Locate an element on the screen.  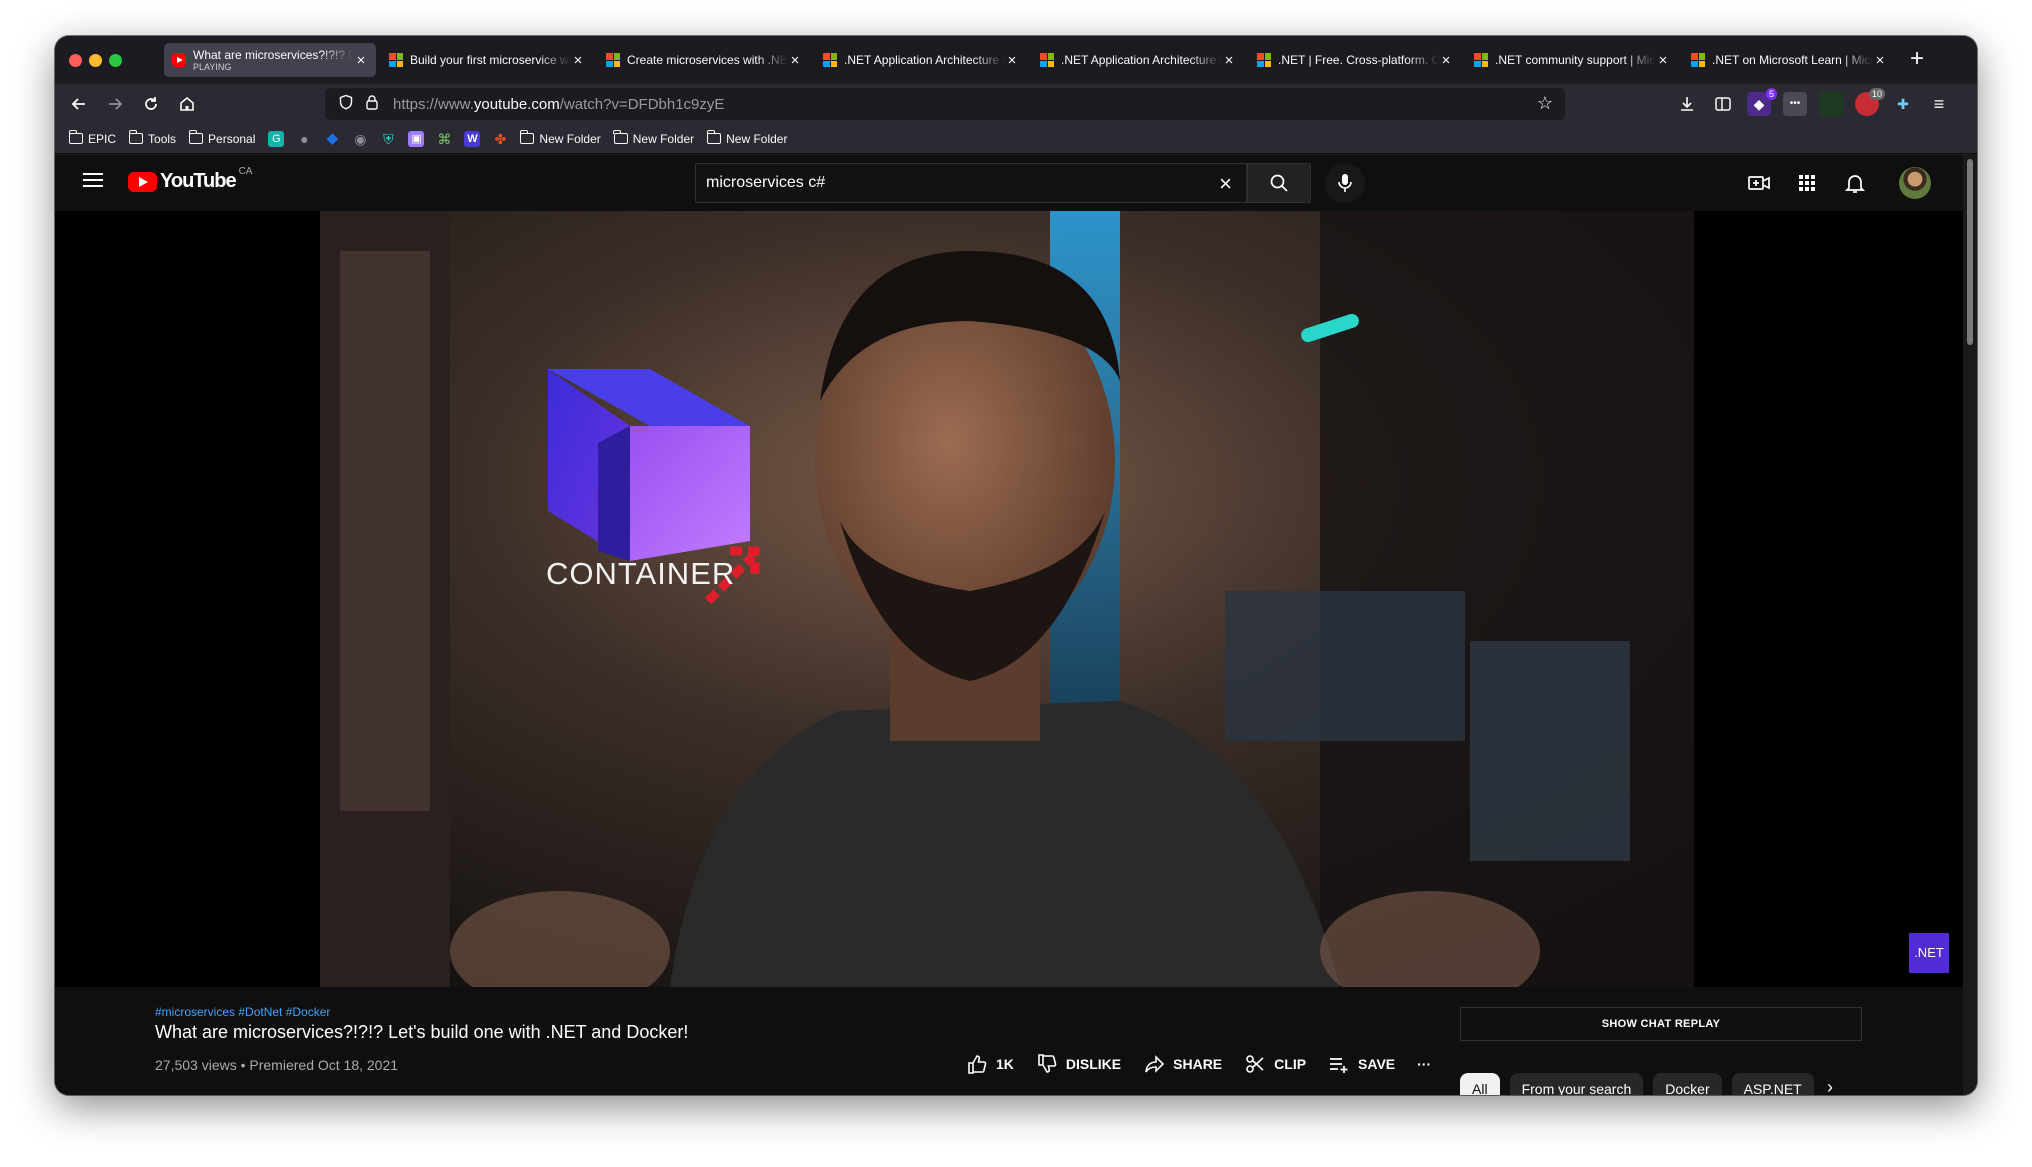
tracking-protection-shield-icon is located at coordinates (346, 104).